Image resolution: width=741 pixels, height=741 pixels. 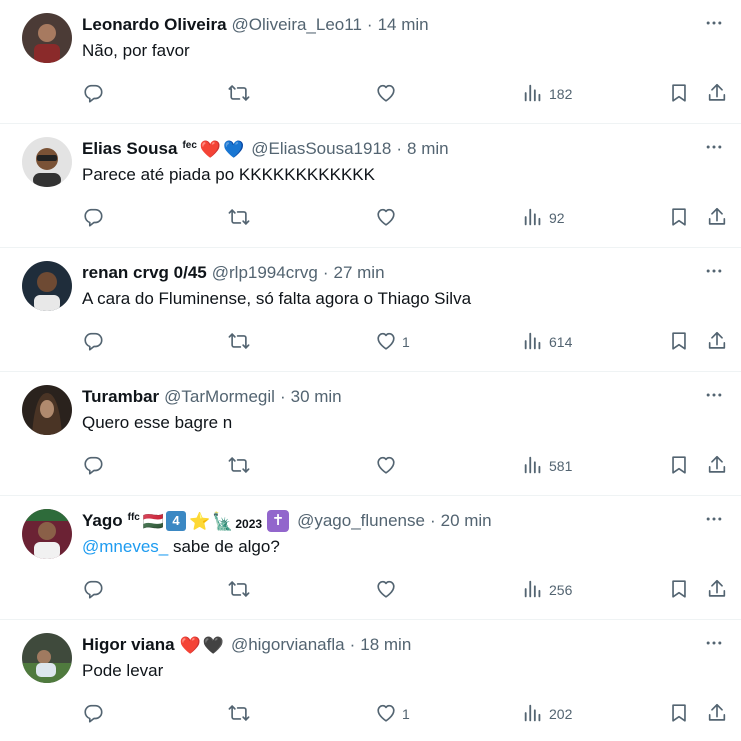 What do you see at coordinates (428, 149) in the screenshot?
I see `timestamp: 8 min` at bounding box center [428, 149].